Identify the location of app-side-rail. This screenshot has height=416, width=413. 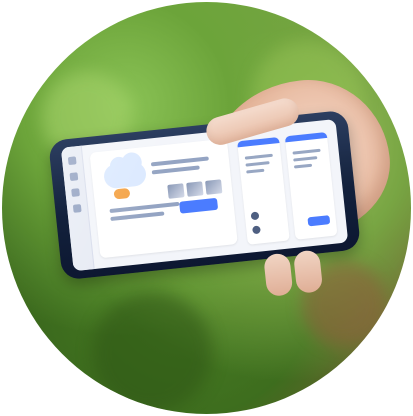
(77, 208).